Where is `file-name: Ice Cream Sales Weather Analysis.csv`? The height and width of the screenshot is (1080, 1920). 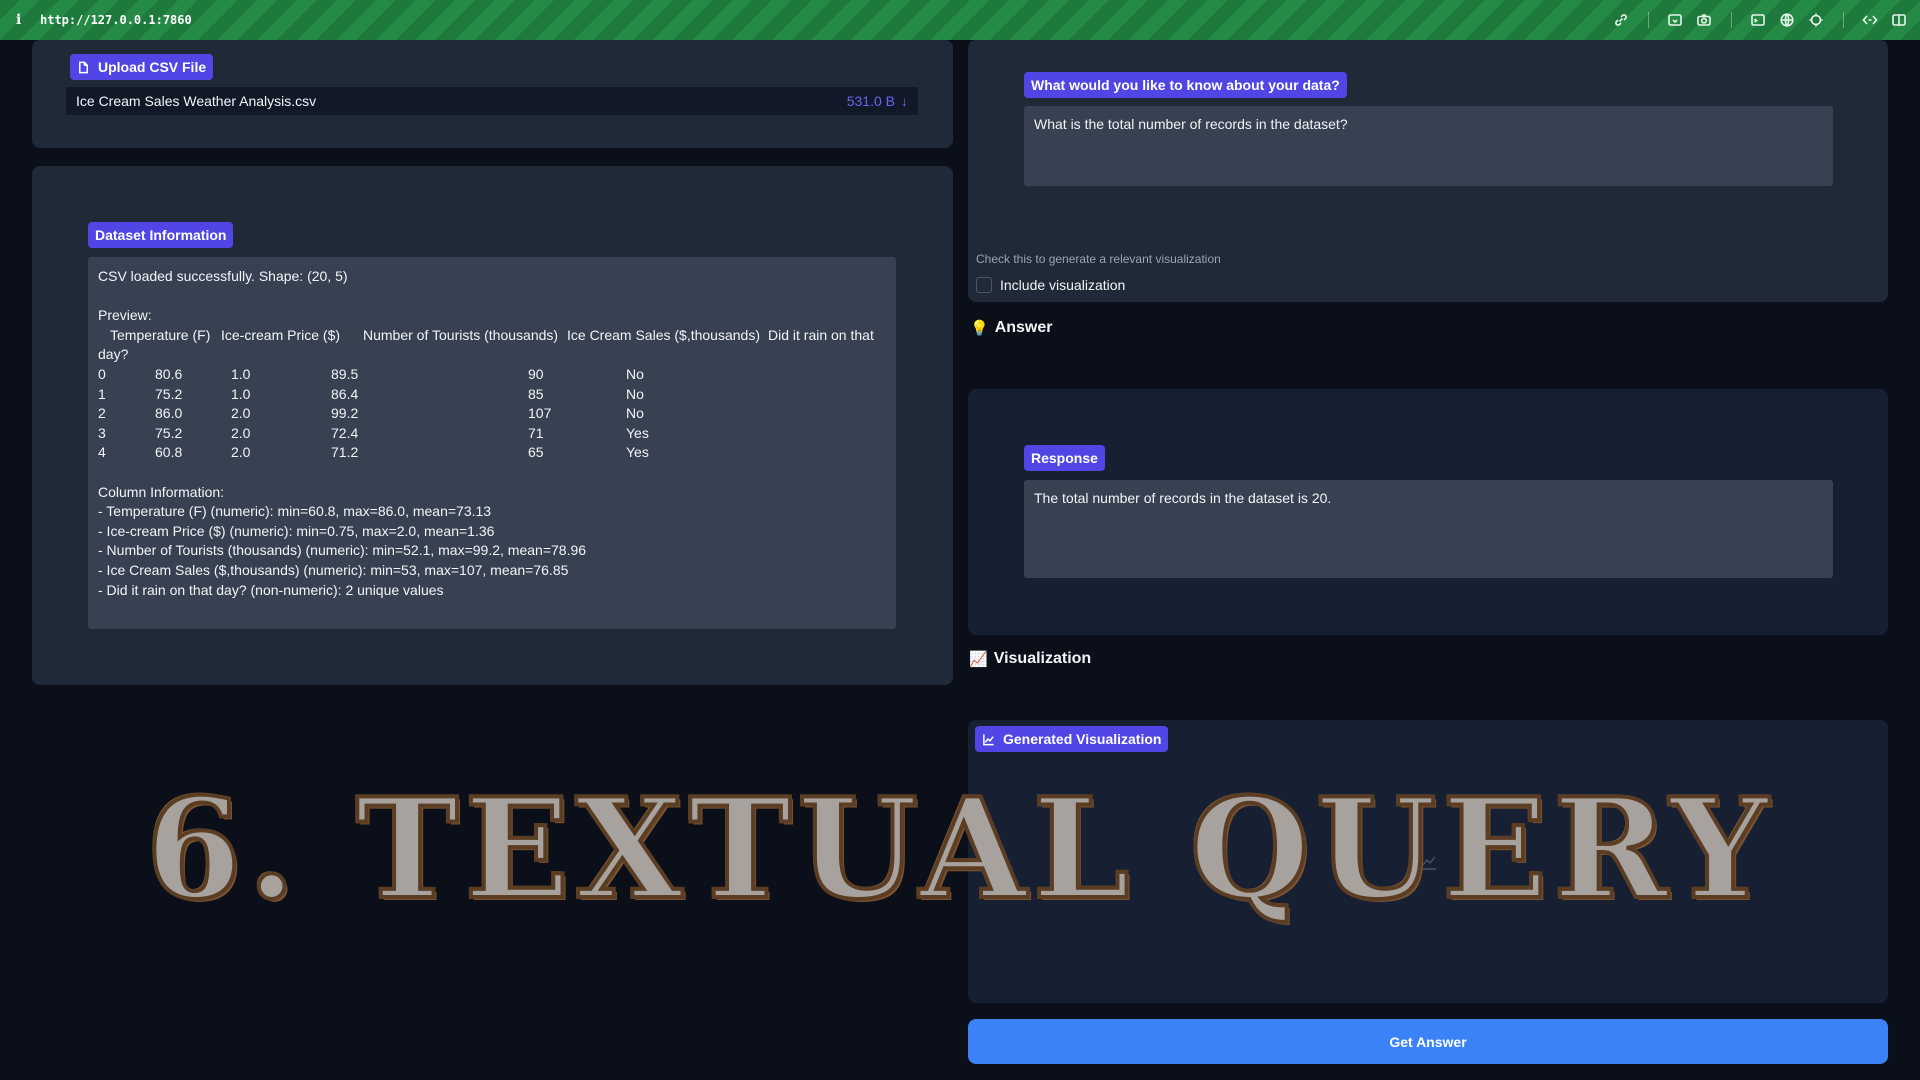
file-name: Ice Cream Sales Weather Analysis.csv is located at coordinates (196, 101).